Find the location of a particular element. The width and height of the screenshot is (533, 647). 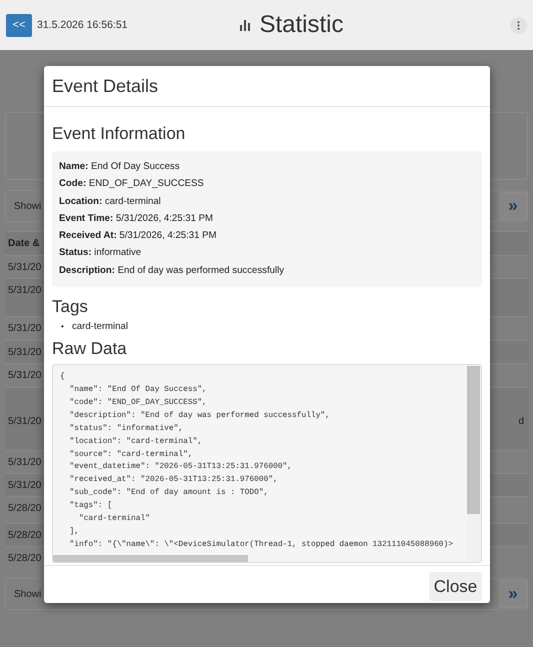

section-heading: Event Information is located at coordinates (119, 134).